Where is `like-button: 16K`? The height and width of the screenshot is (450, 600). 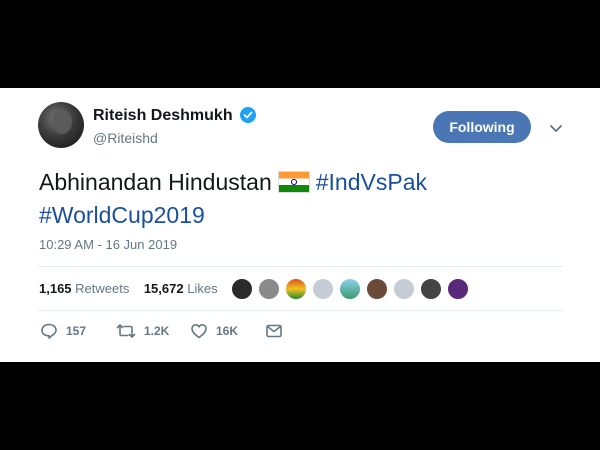
like-button: 16K is located at coordinates (214, 331).